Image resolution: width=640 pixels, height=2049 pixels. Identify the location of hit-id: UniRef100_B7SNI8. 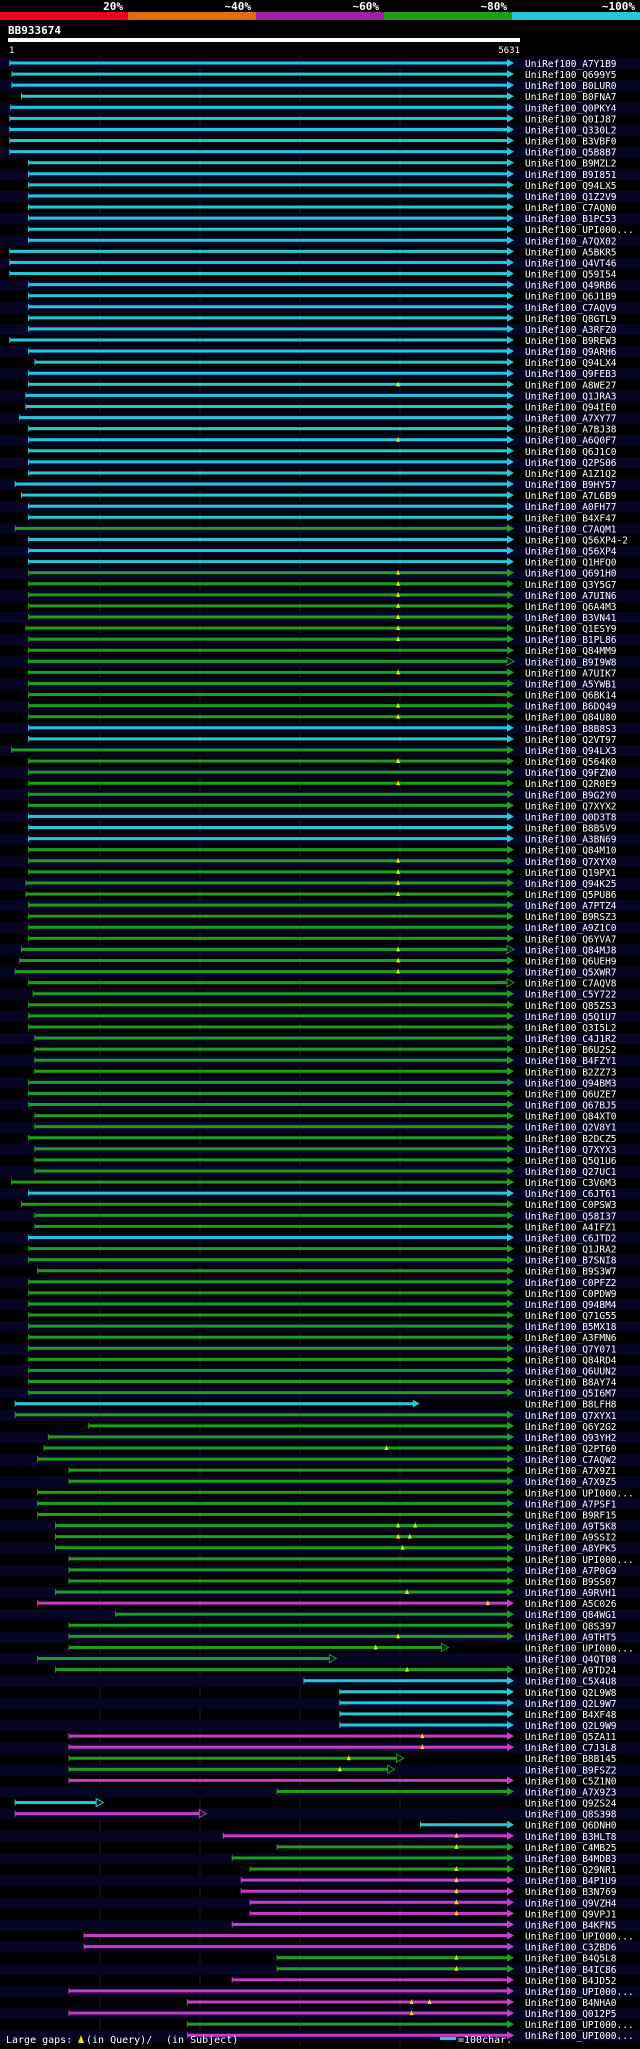
(571, 1261).